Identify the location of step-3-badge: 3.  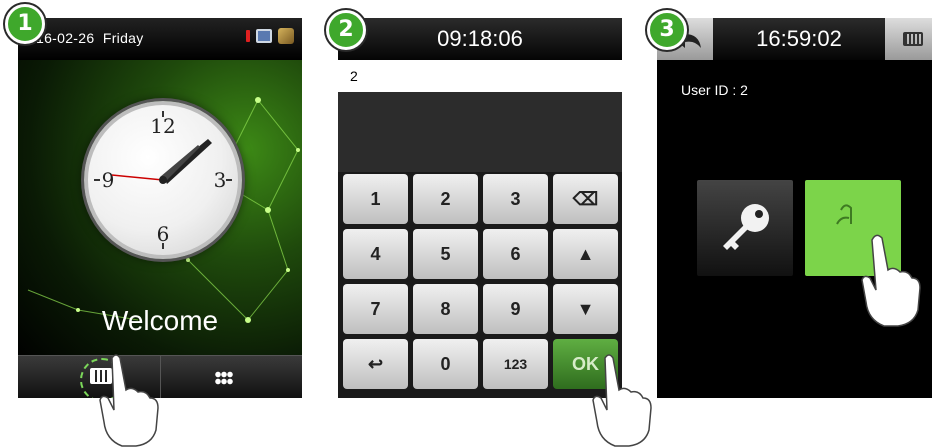
(667, 30).